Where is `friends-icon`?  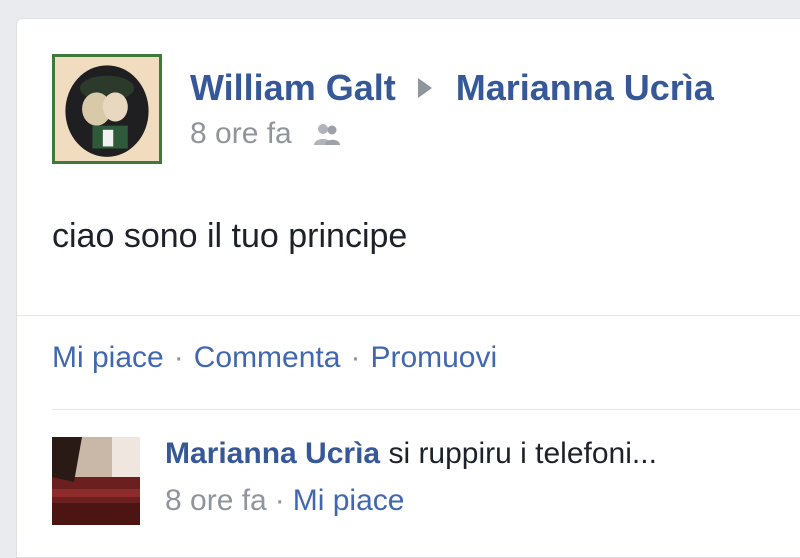
friends-icon is located at coordinates (327, 134).